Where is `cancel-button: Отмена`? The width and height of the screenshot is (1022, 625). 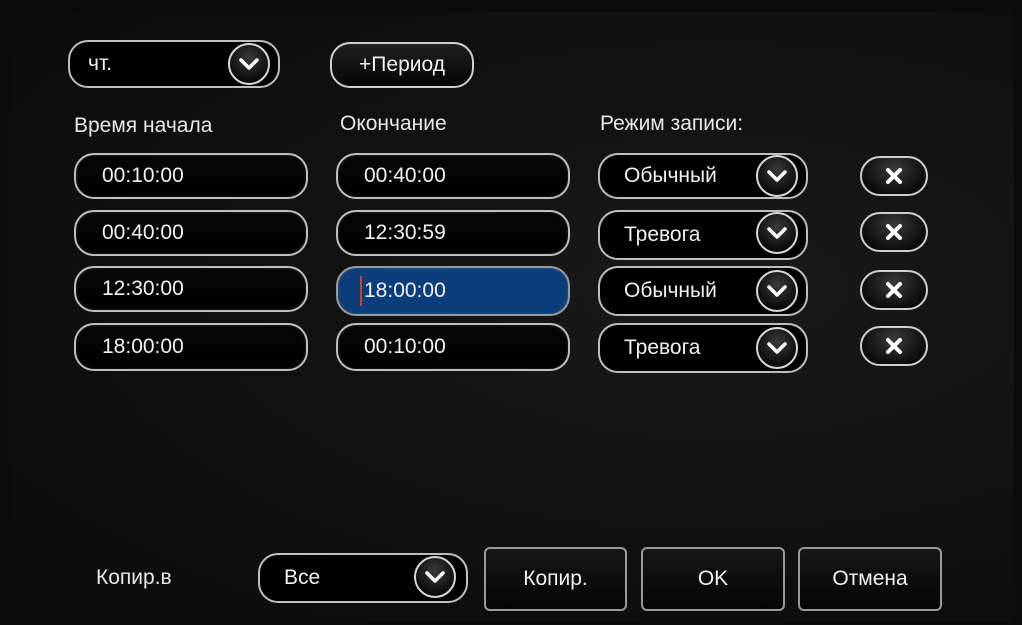
cancel-button: Отмена is located at coordinates (870, 579).